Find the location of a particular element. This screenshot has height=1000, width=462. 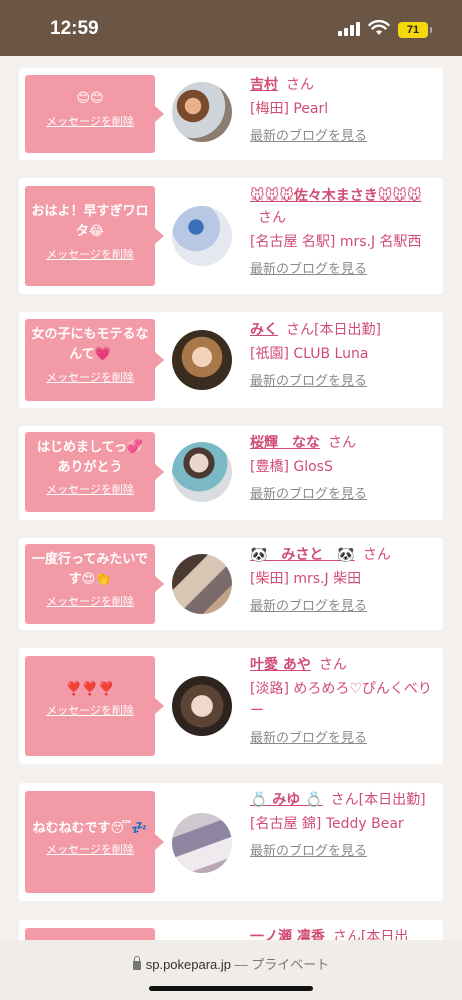

status-badge: [本日出 is located at coordinates (384, 934).